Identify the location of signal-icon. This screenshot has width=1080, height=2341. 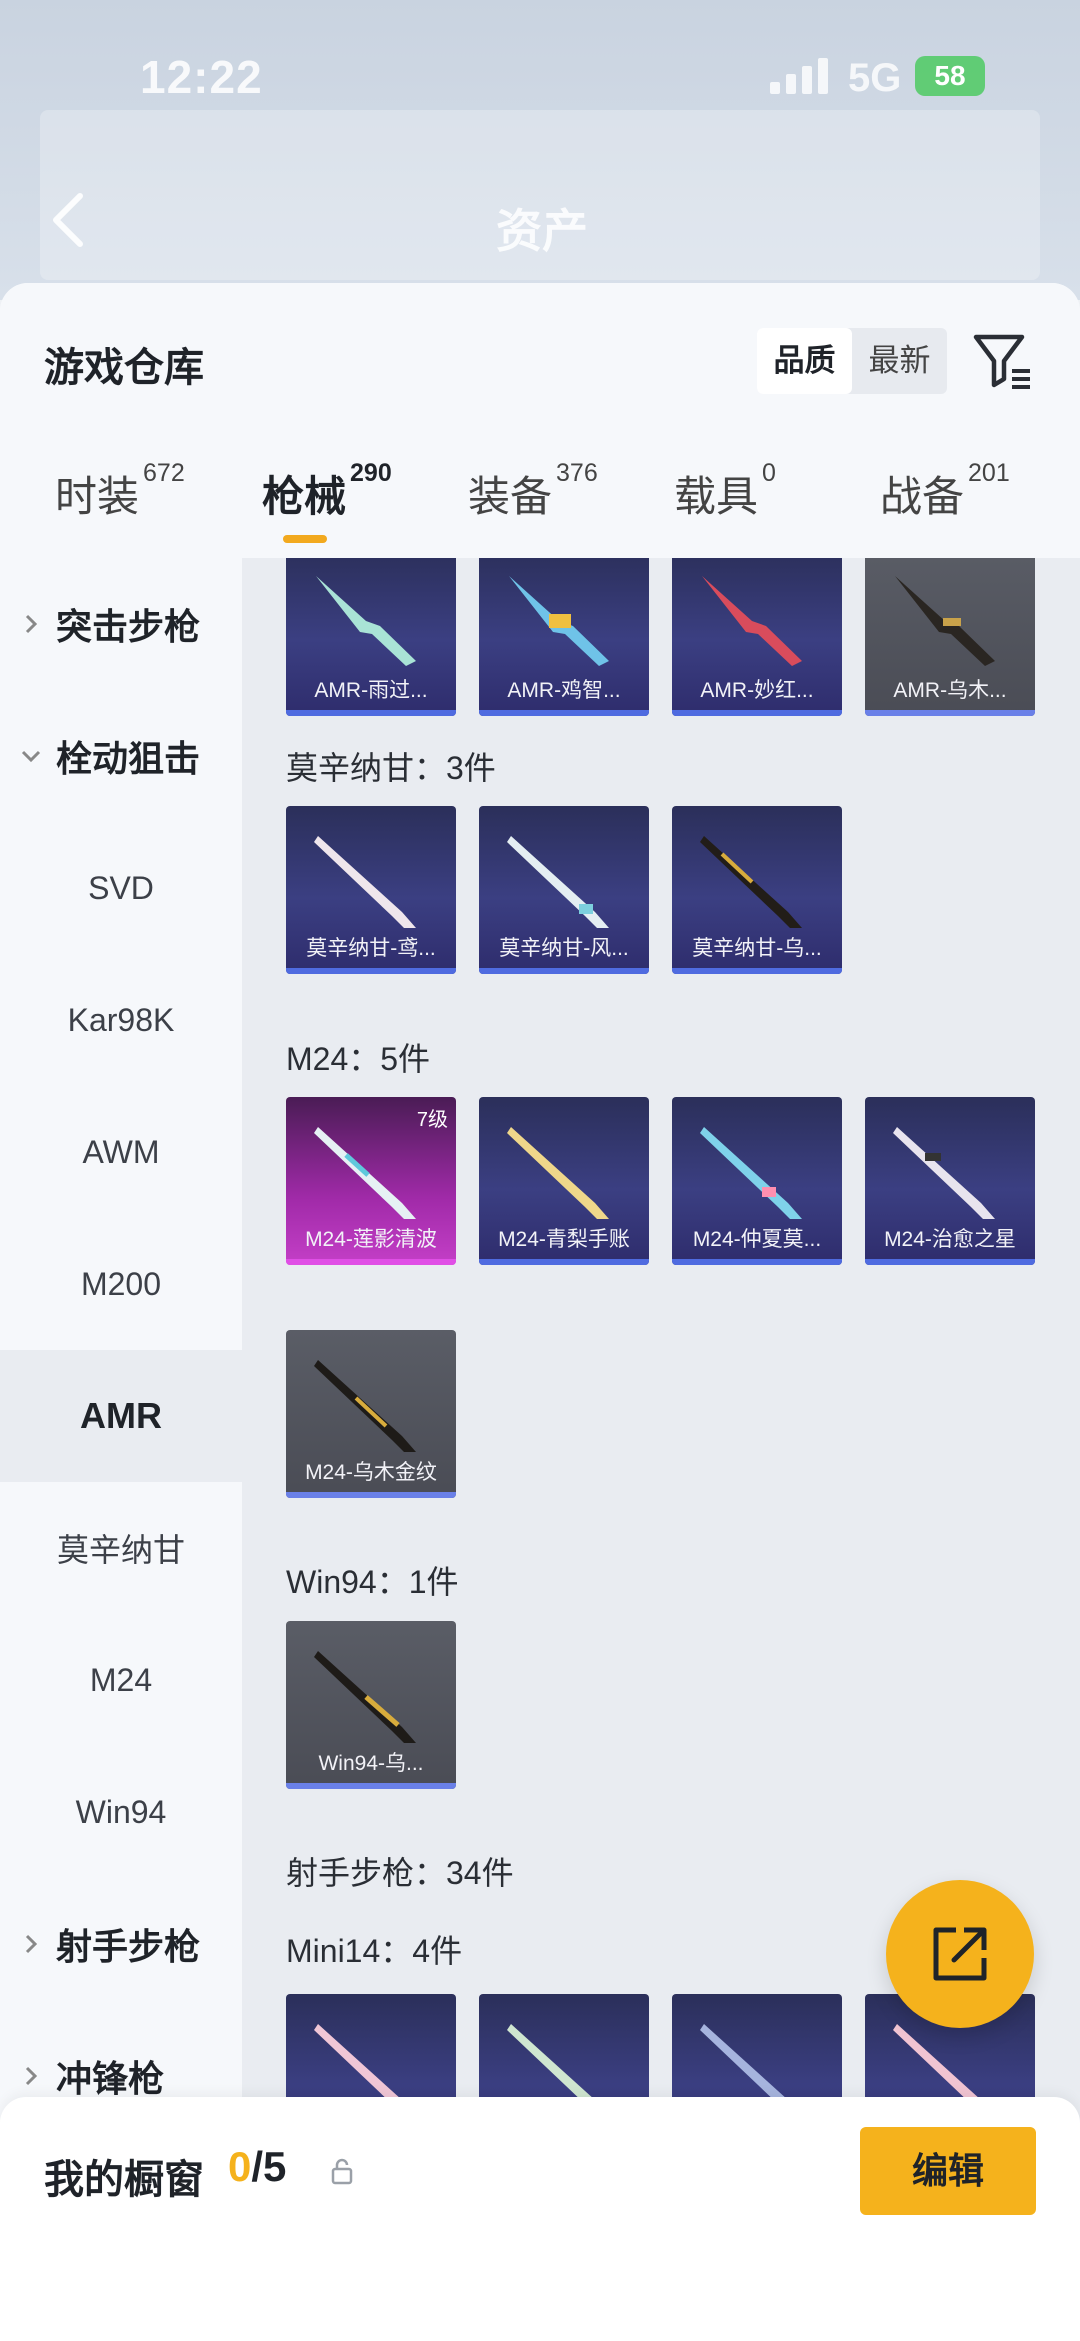
(799, 76).